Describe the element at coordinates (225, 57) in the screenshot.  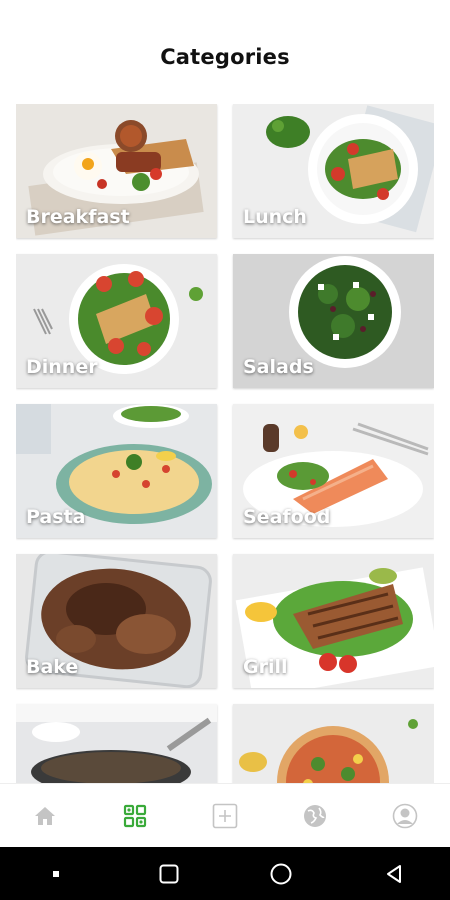
I see `page-title: Categories` at that location.